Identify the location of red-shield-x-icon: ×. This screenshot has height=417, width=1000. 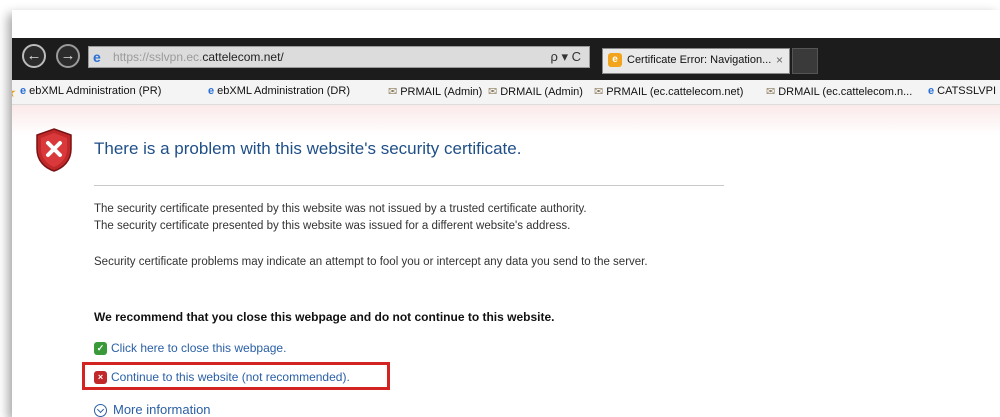
(100, 378).